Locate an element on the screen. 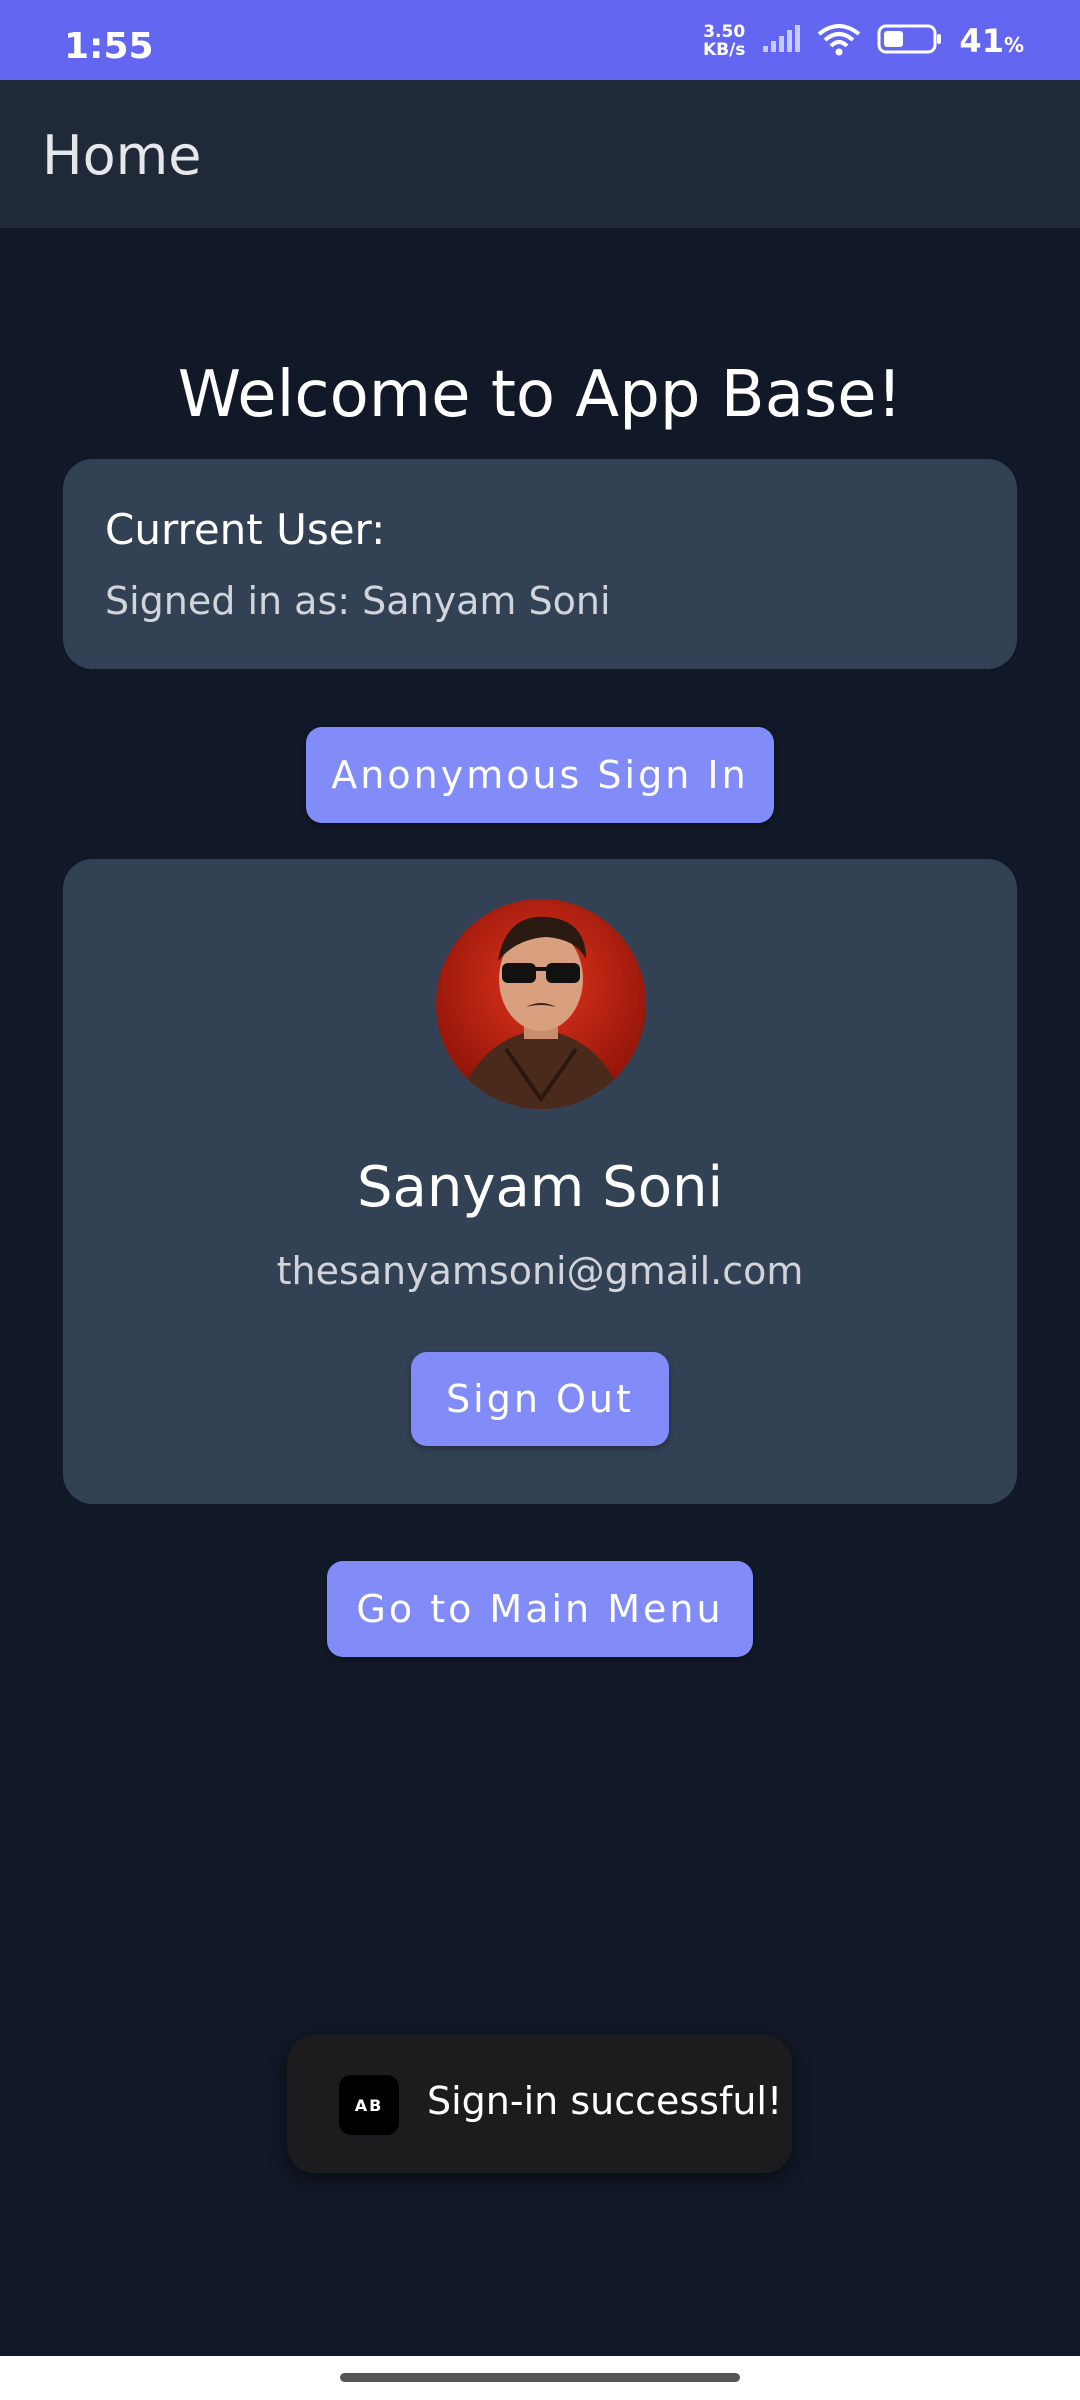 This screenshot has width=1080, height=2400. profile-email: thesanyamsoni@gmail.com is located at coordinates (540, 1271).